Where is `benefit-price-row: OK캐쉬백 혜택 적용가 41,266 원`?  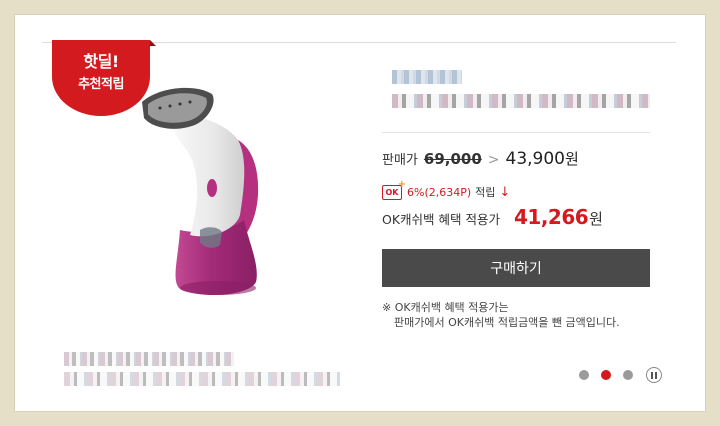 benefit-price-row: OK캐쉬백 혜택 적용가 41,266 원 is located at coordinates (492, 217).